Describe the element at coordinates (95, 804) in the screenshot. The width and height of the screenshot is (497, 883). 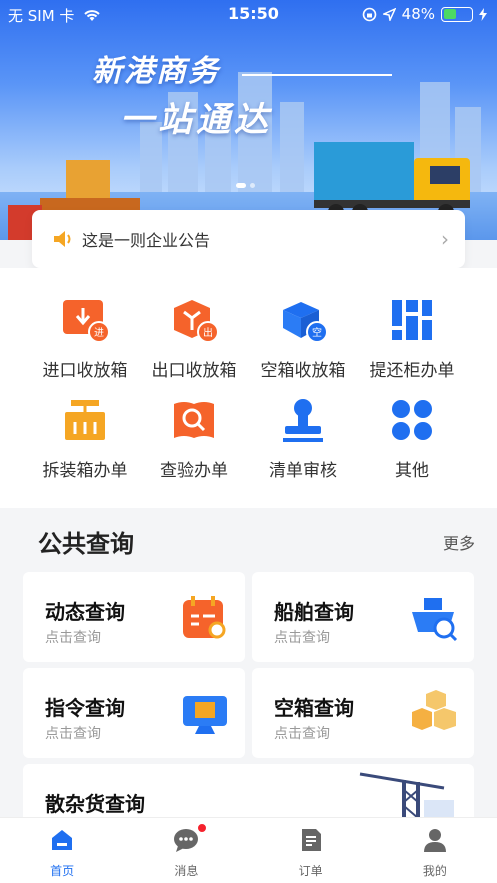
I see `card-title: 散杂货查询` at that location.